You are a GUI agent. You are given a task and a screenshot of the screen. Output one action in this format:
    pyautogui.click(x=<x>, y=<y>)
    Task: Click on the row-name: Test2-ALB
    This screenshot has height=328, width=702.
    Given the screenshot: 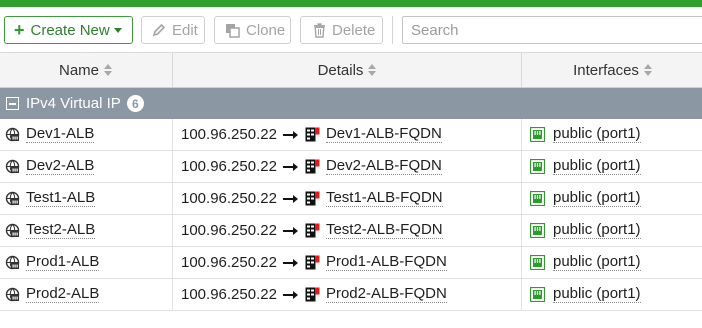 What is the action you would take?
    pyautogui.click(x=61, y=230)
    